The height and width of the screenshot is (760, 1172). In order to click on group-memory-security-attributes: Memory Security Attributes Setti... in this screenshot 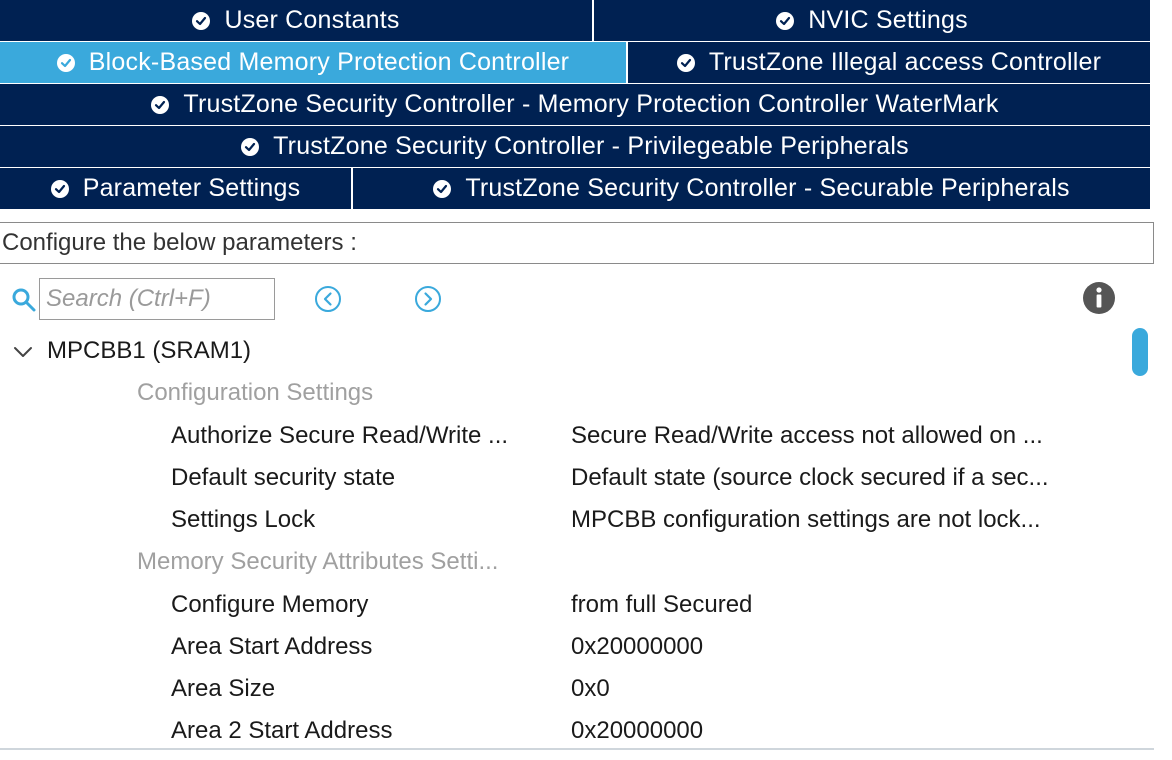, I will do `click(318, 561)`.